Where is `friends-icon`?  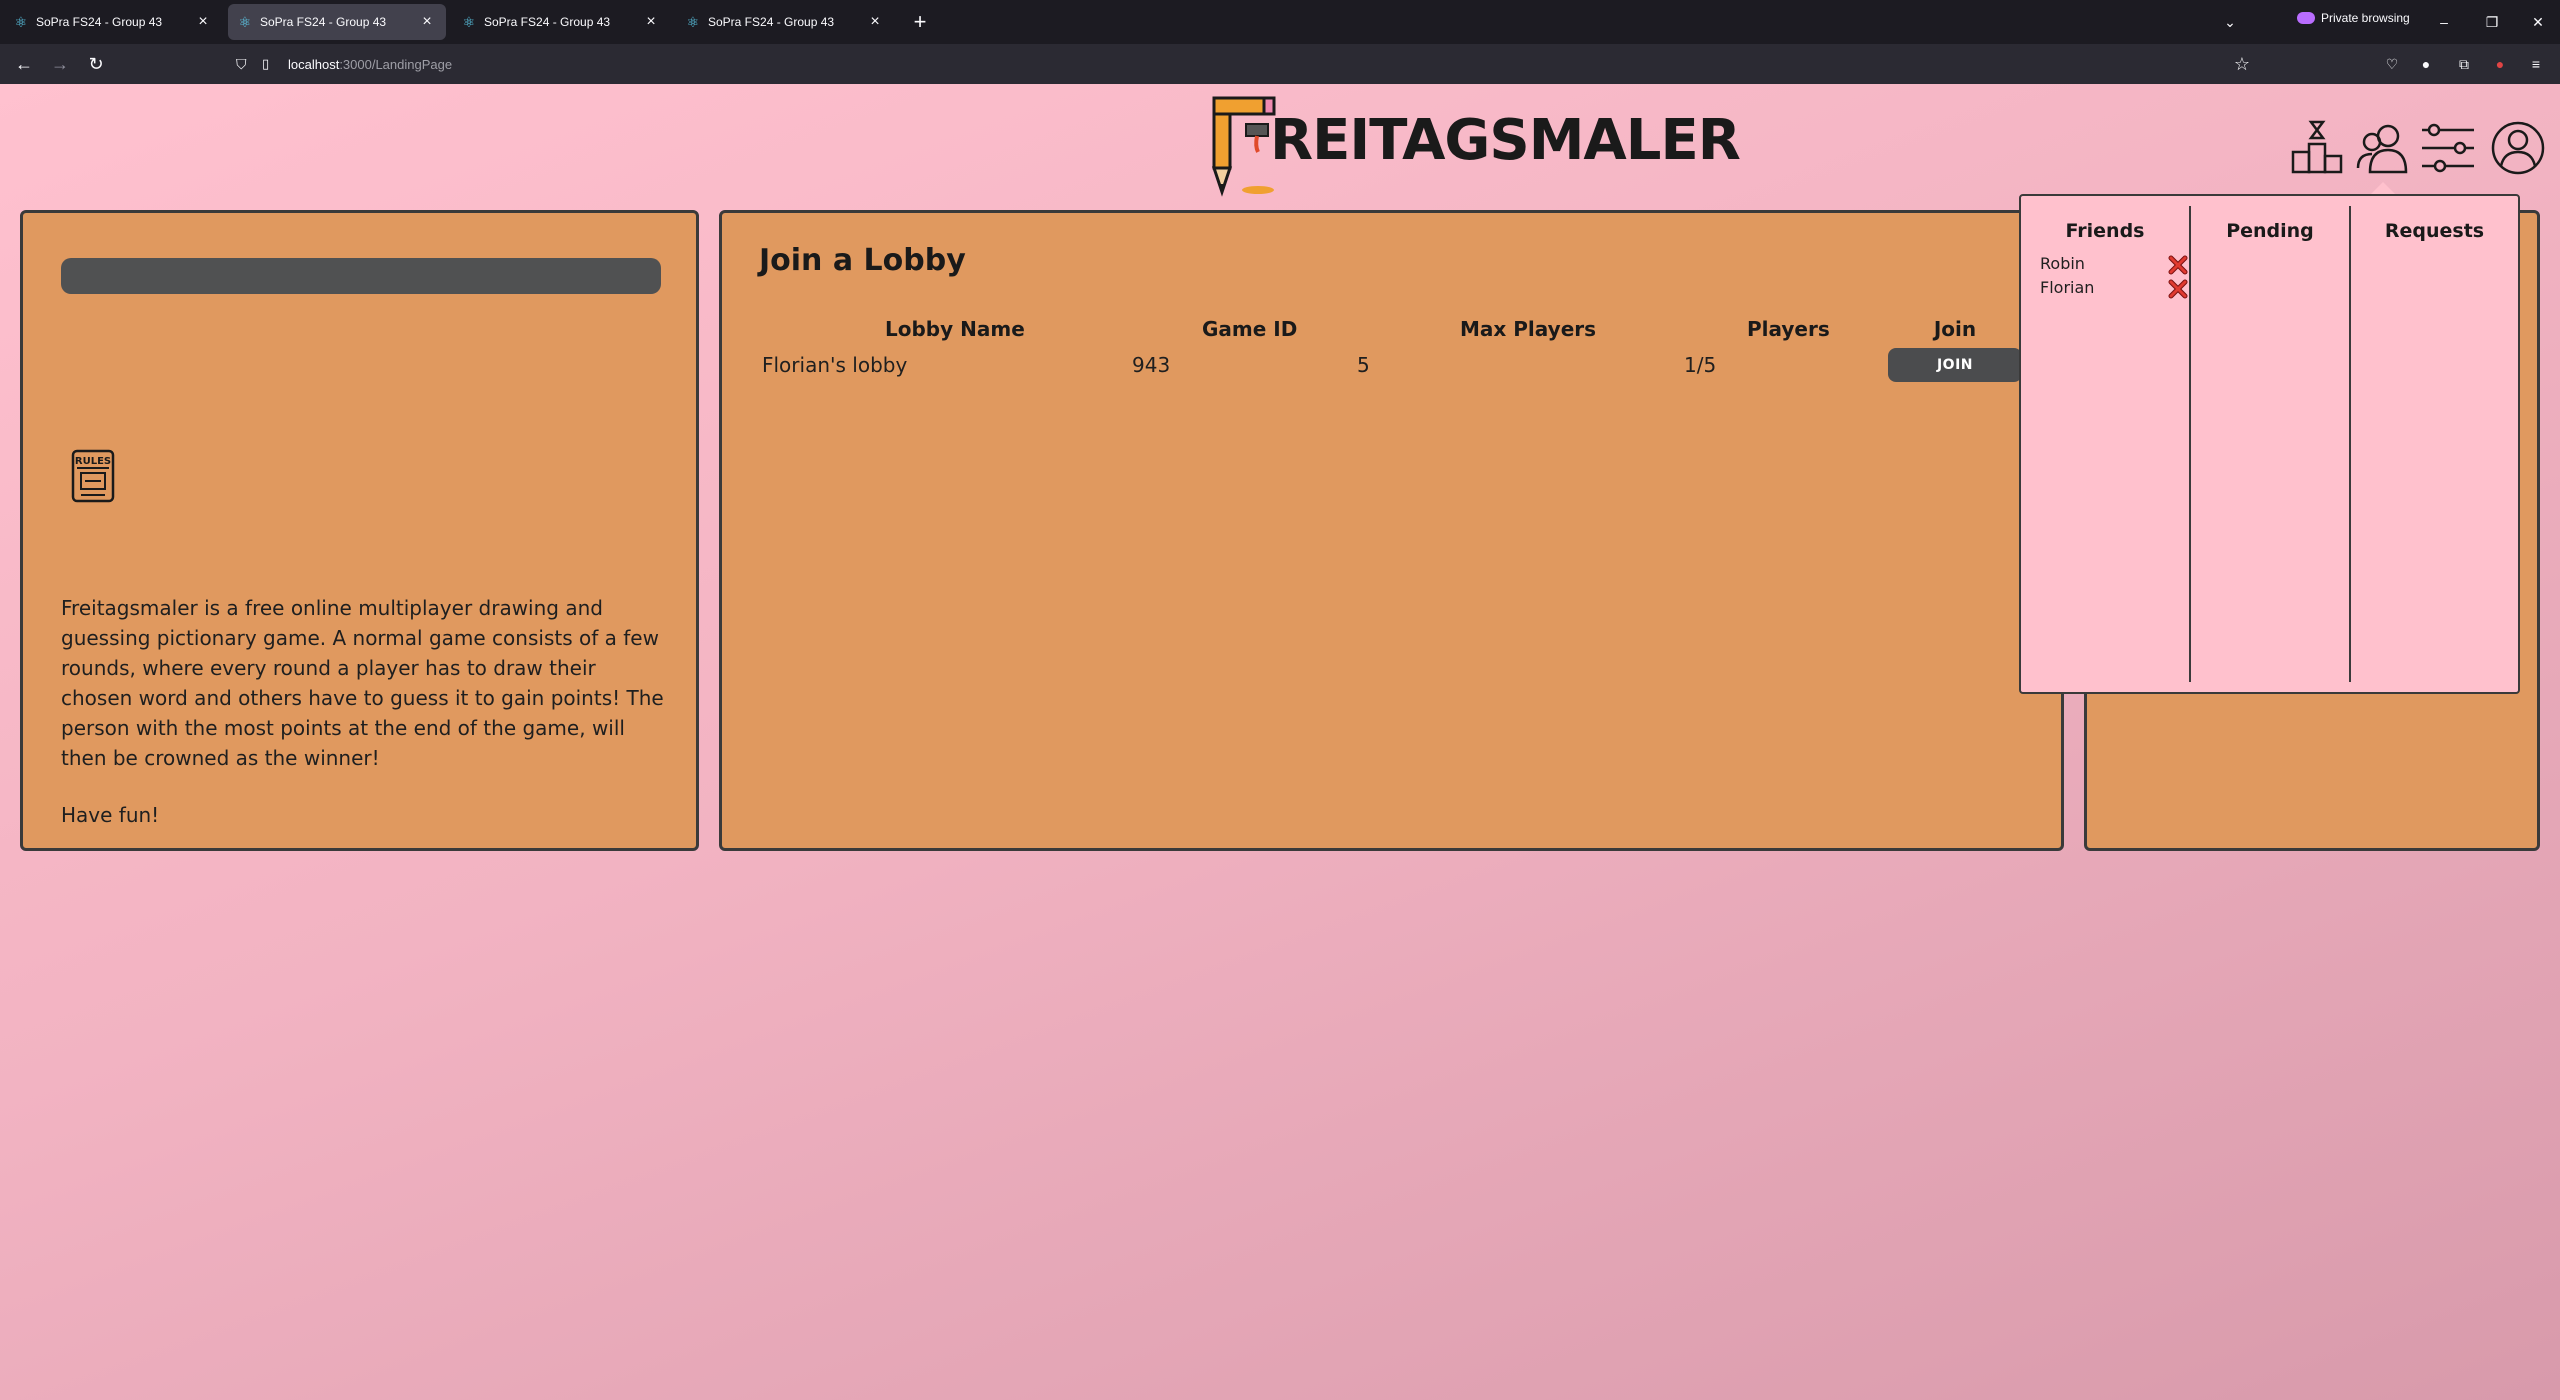
friends-icon is located at coordinates (2384, 148).